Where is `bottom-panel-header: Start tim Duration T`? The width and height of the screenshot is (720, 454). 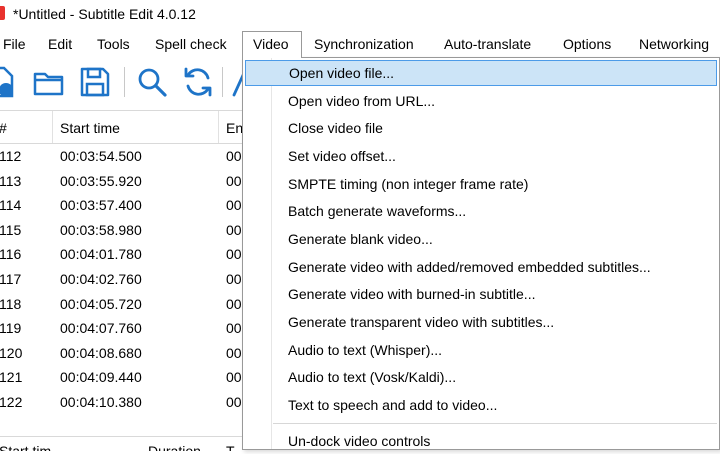
bottom-panel-header: Start tim Duration T is located at coordinates (121, 443).